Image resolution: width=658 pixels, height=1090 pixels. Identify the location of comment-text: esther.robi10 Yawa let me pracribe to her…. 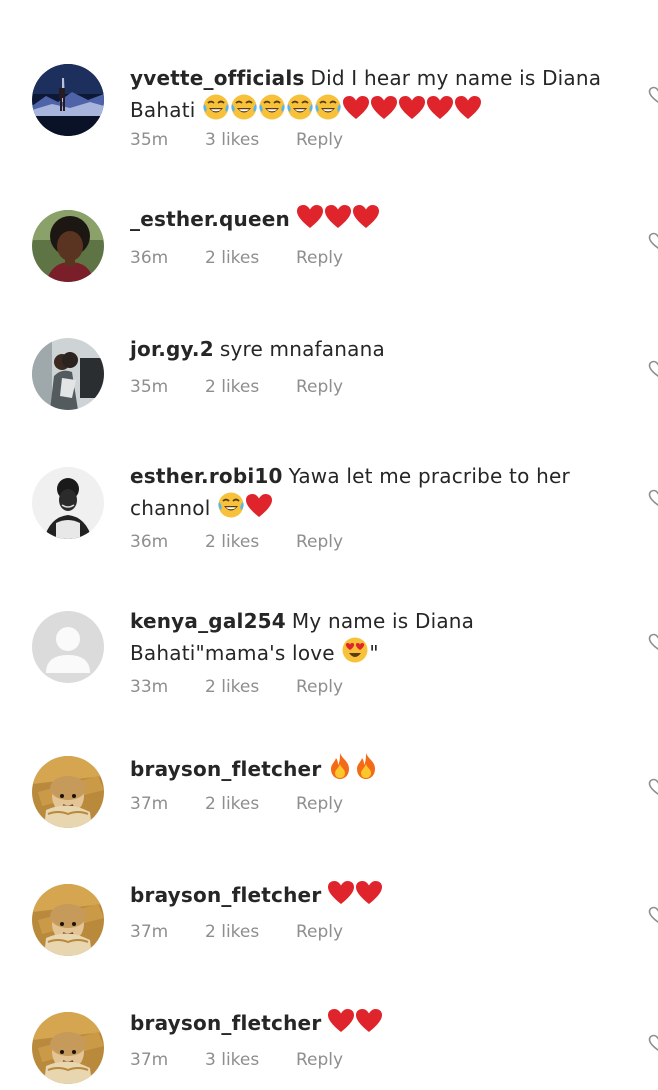
(377, 494).